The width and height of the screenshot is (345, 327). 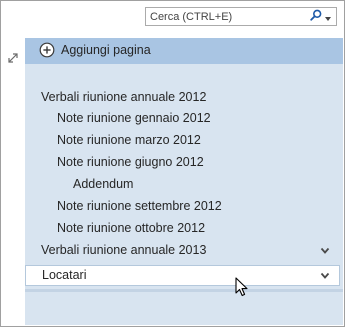 I want to click on section-locatari-chevron, so click(x=325, y=276).